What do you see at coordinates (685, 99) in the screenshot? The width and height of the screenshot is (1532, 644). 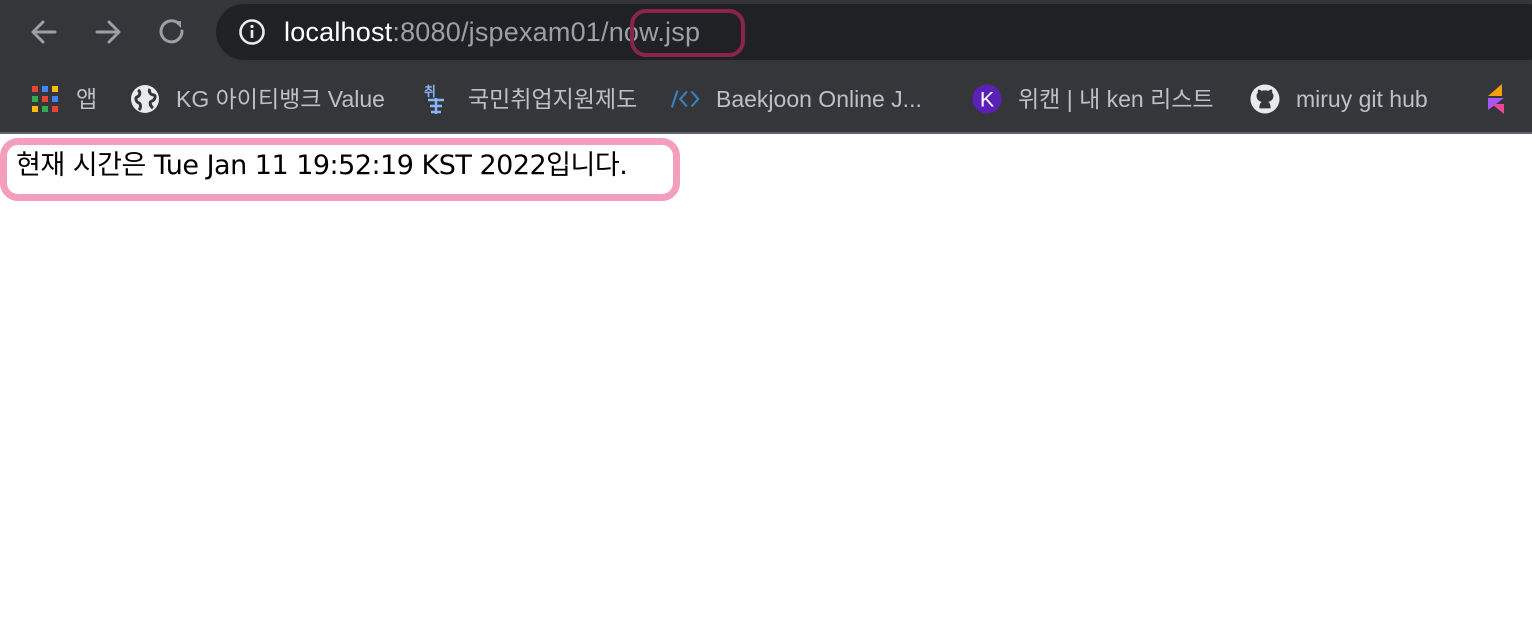 I see `code-brackets-icon` at bounding box center [685, 99].